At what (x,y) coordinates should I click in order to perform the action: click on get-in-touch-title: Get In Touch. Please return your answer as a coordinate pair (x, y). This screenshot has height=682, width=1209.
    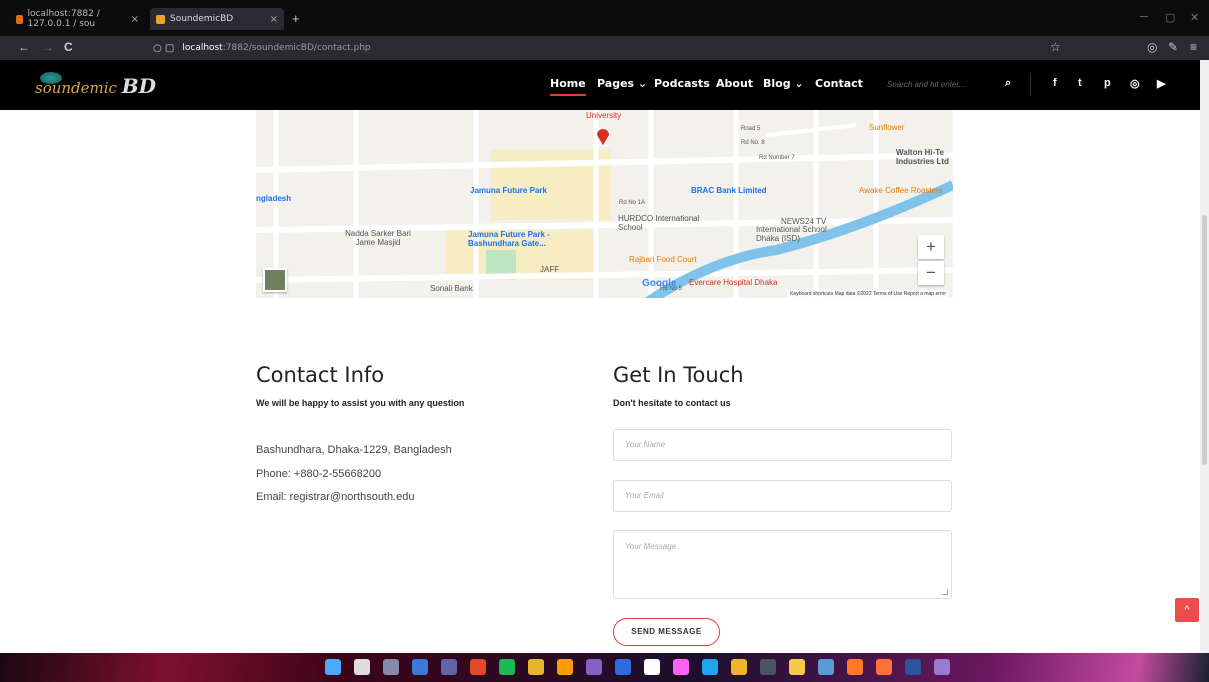
    Looking at the image, I should click on (678, 375).